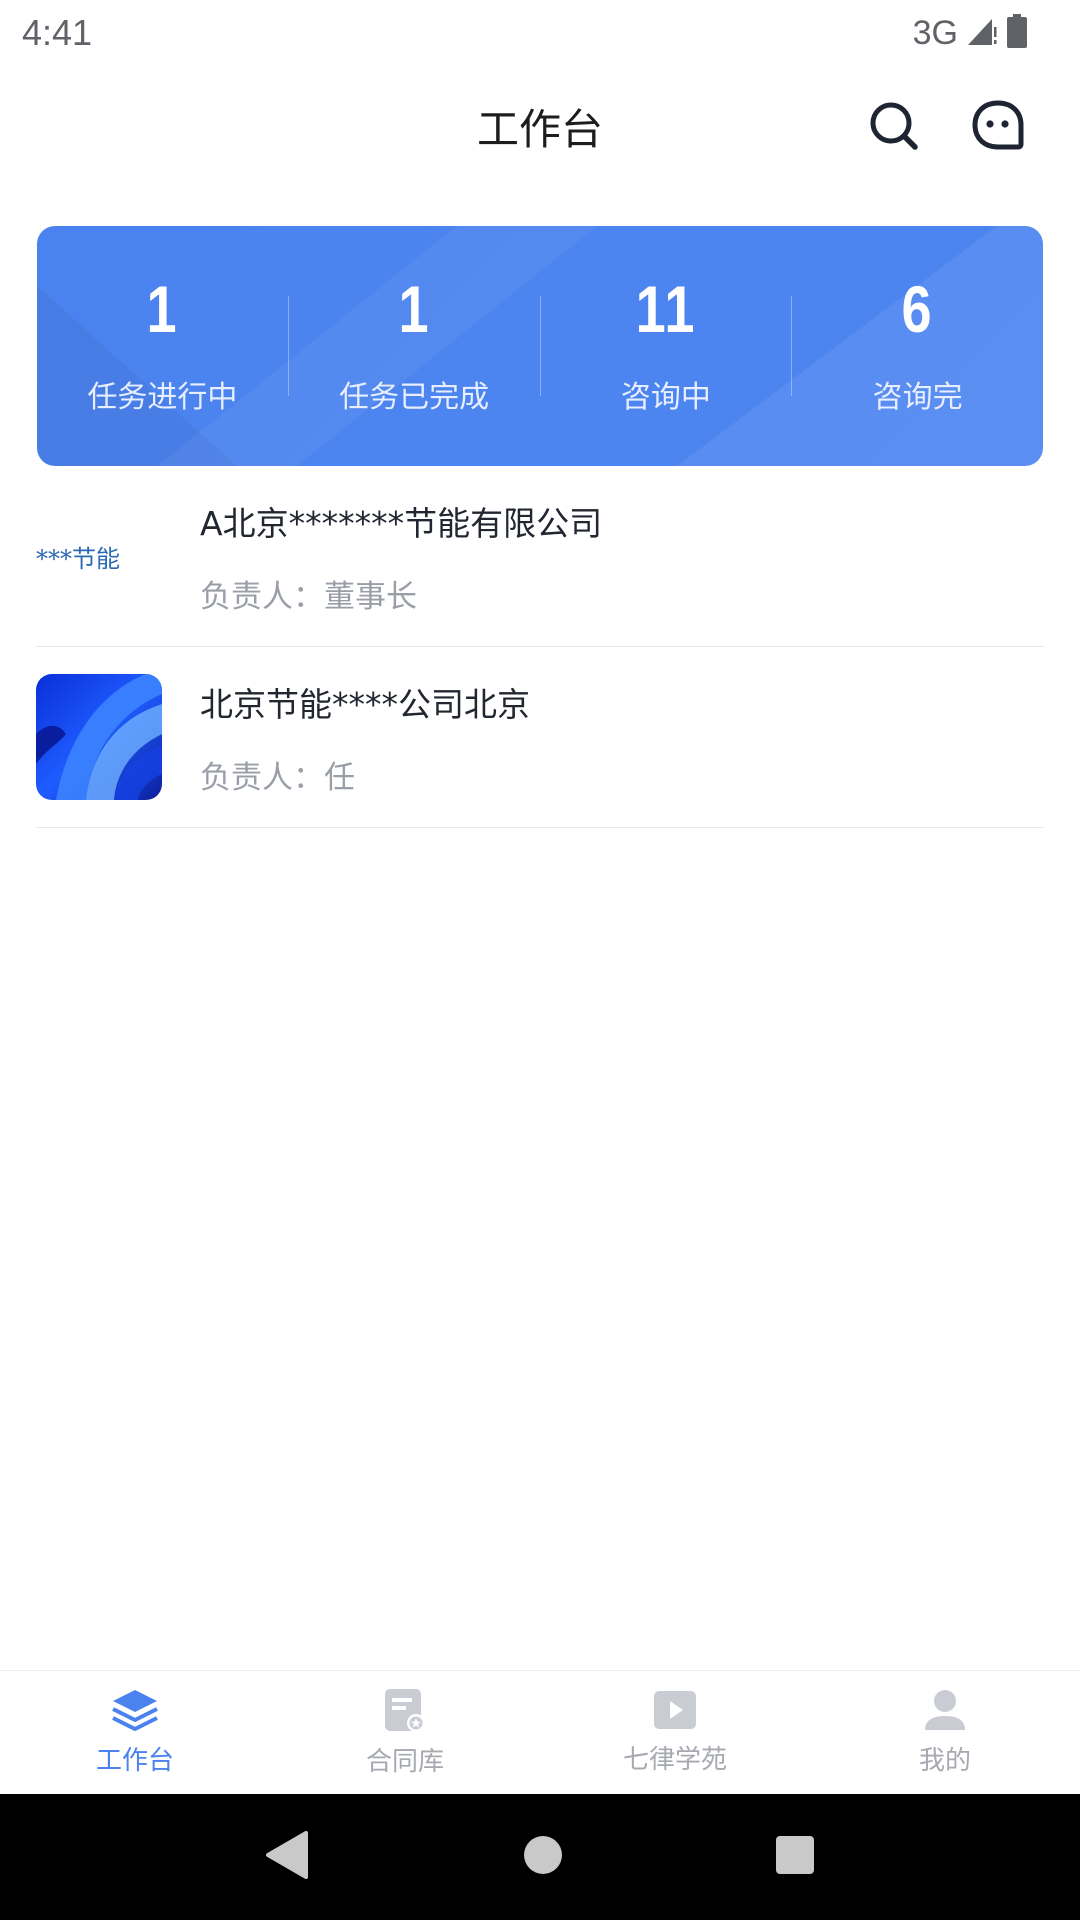  I want to click on signal-icon, so click(982, 33).